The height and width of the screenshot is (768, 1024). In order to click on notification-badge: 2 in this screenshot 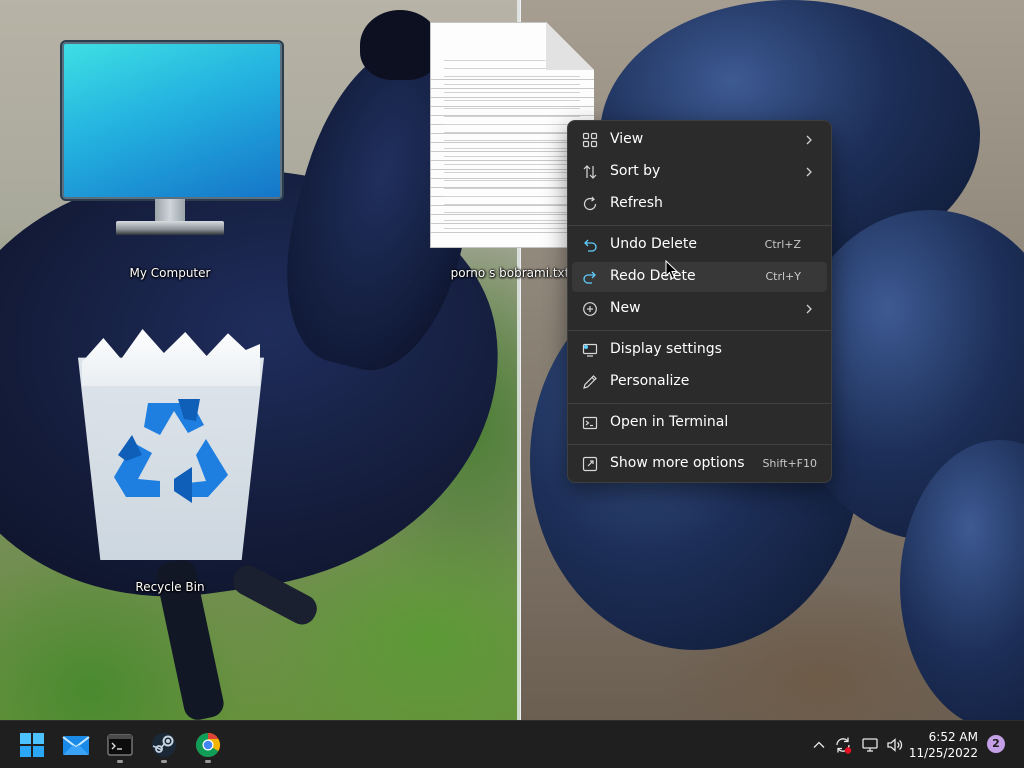, I will do `click(996, 744)`.